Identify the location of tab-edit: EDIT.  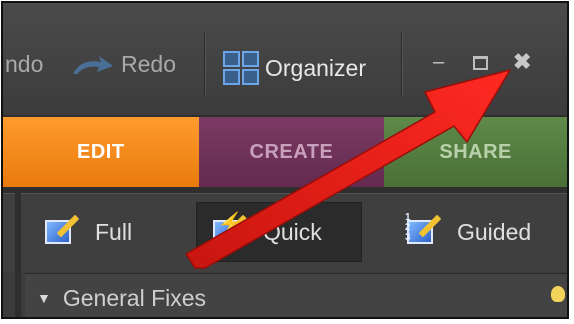
(101, 152).